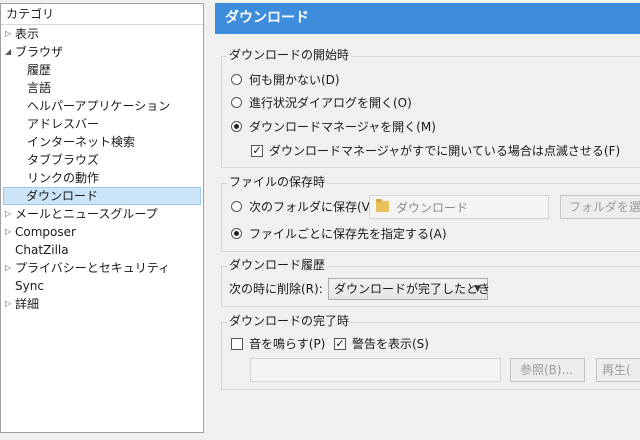  I want to click on radio-label: 何も開かない(D), so click(294, 80).